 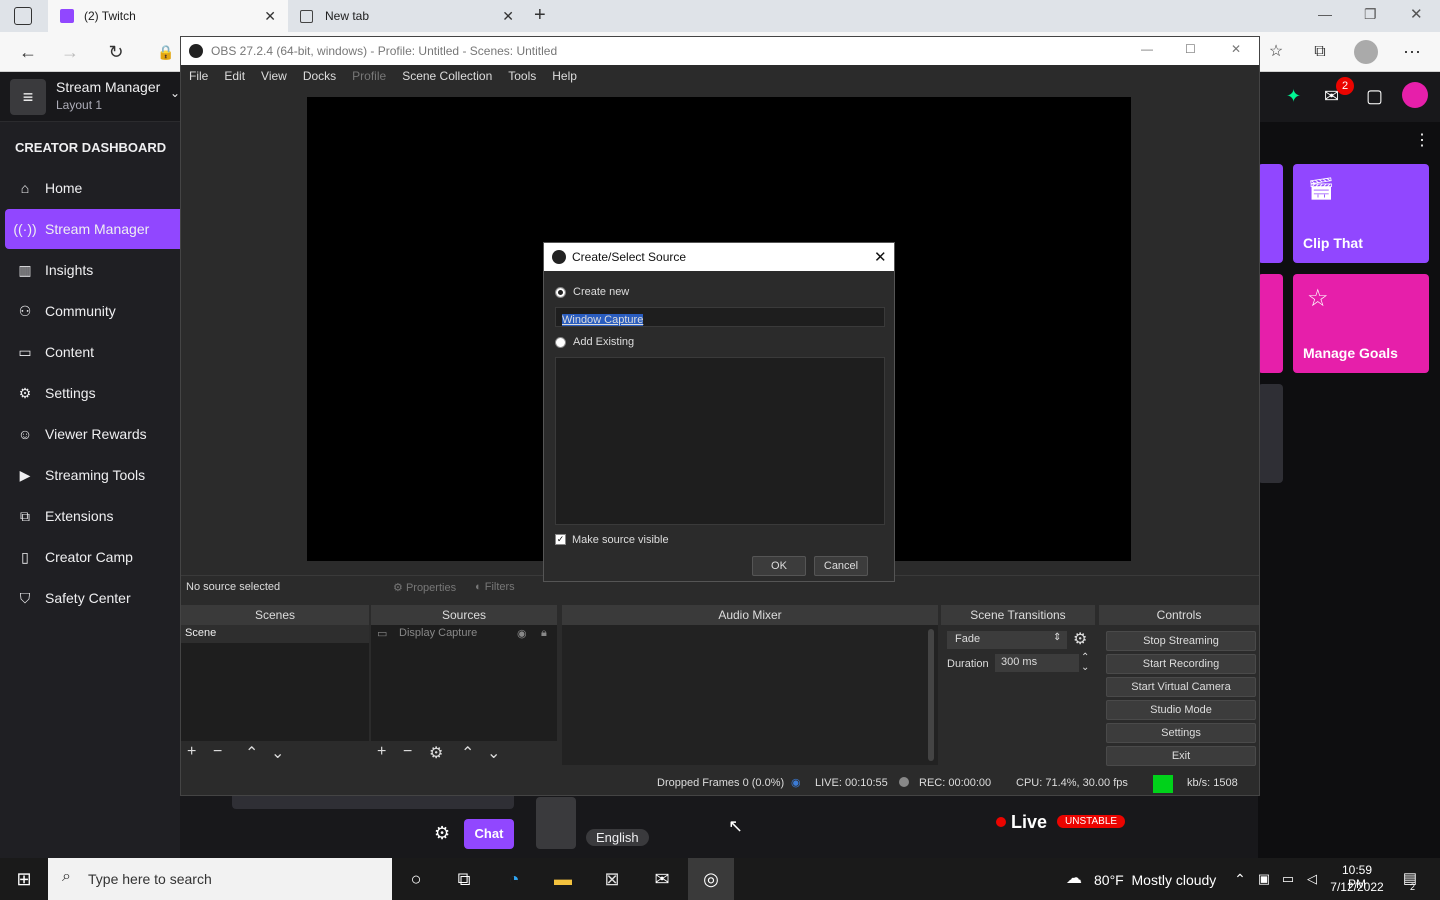 What do you see at coordinates (720, 441) in the screenshot?
I see `existing-sources-list` at bounding box center [720, 441].